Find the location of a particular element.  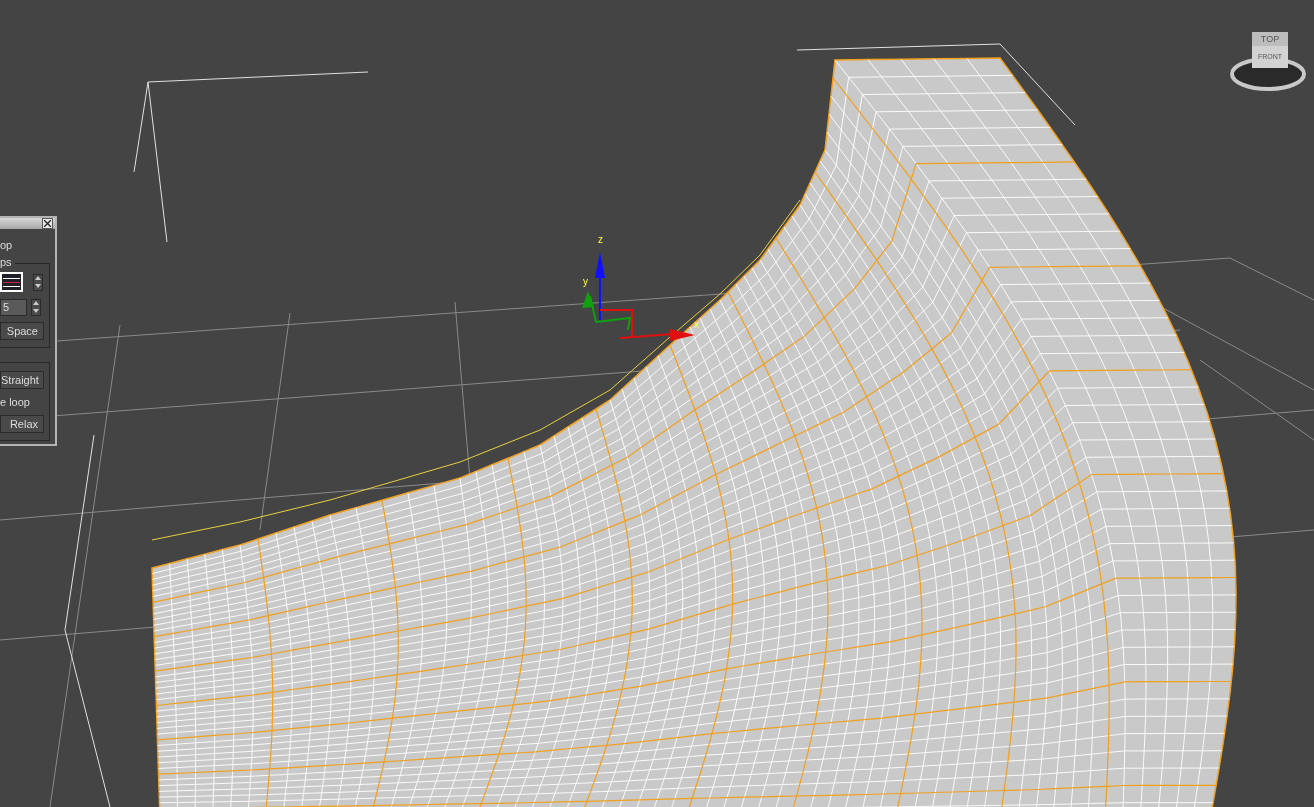

axis-label: x is located at coordinates (696, 325).